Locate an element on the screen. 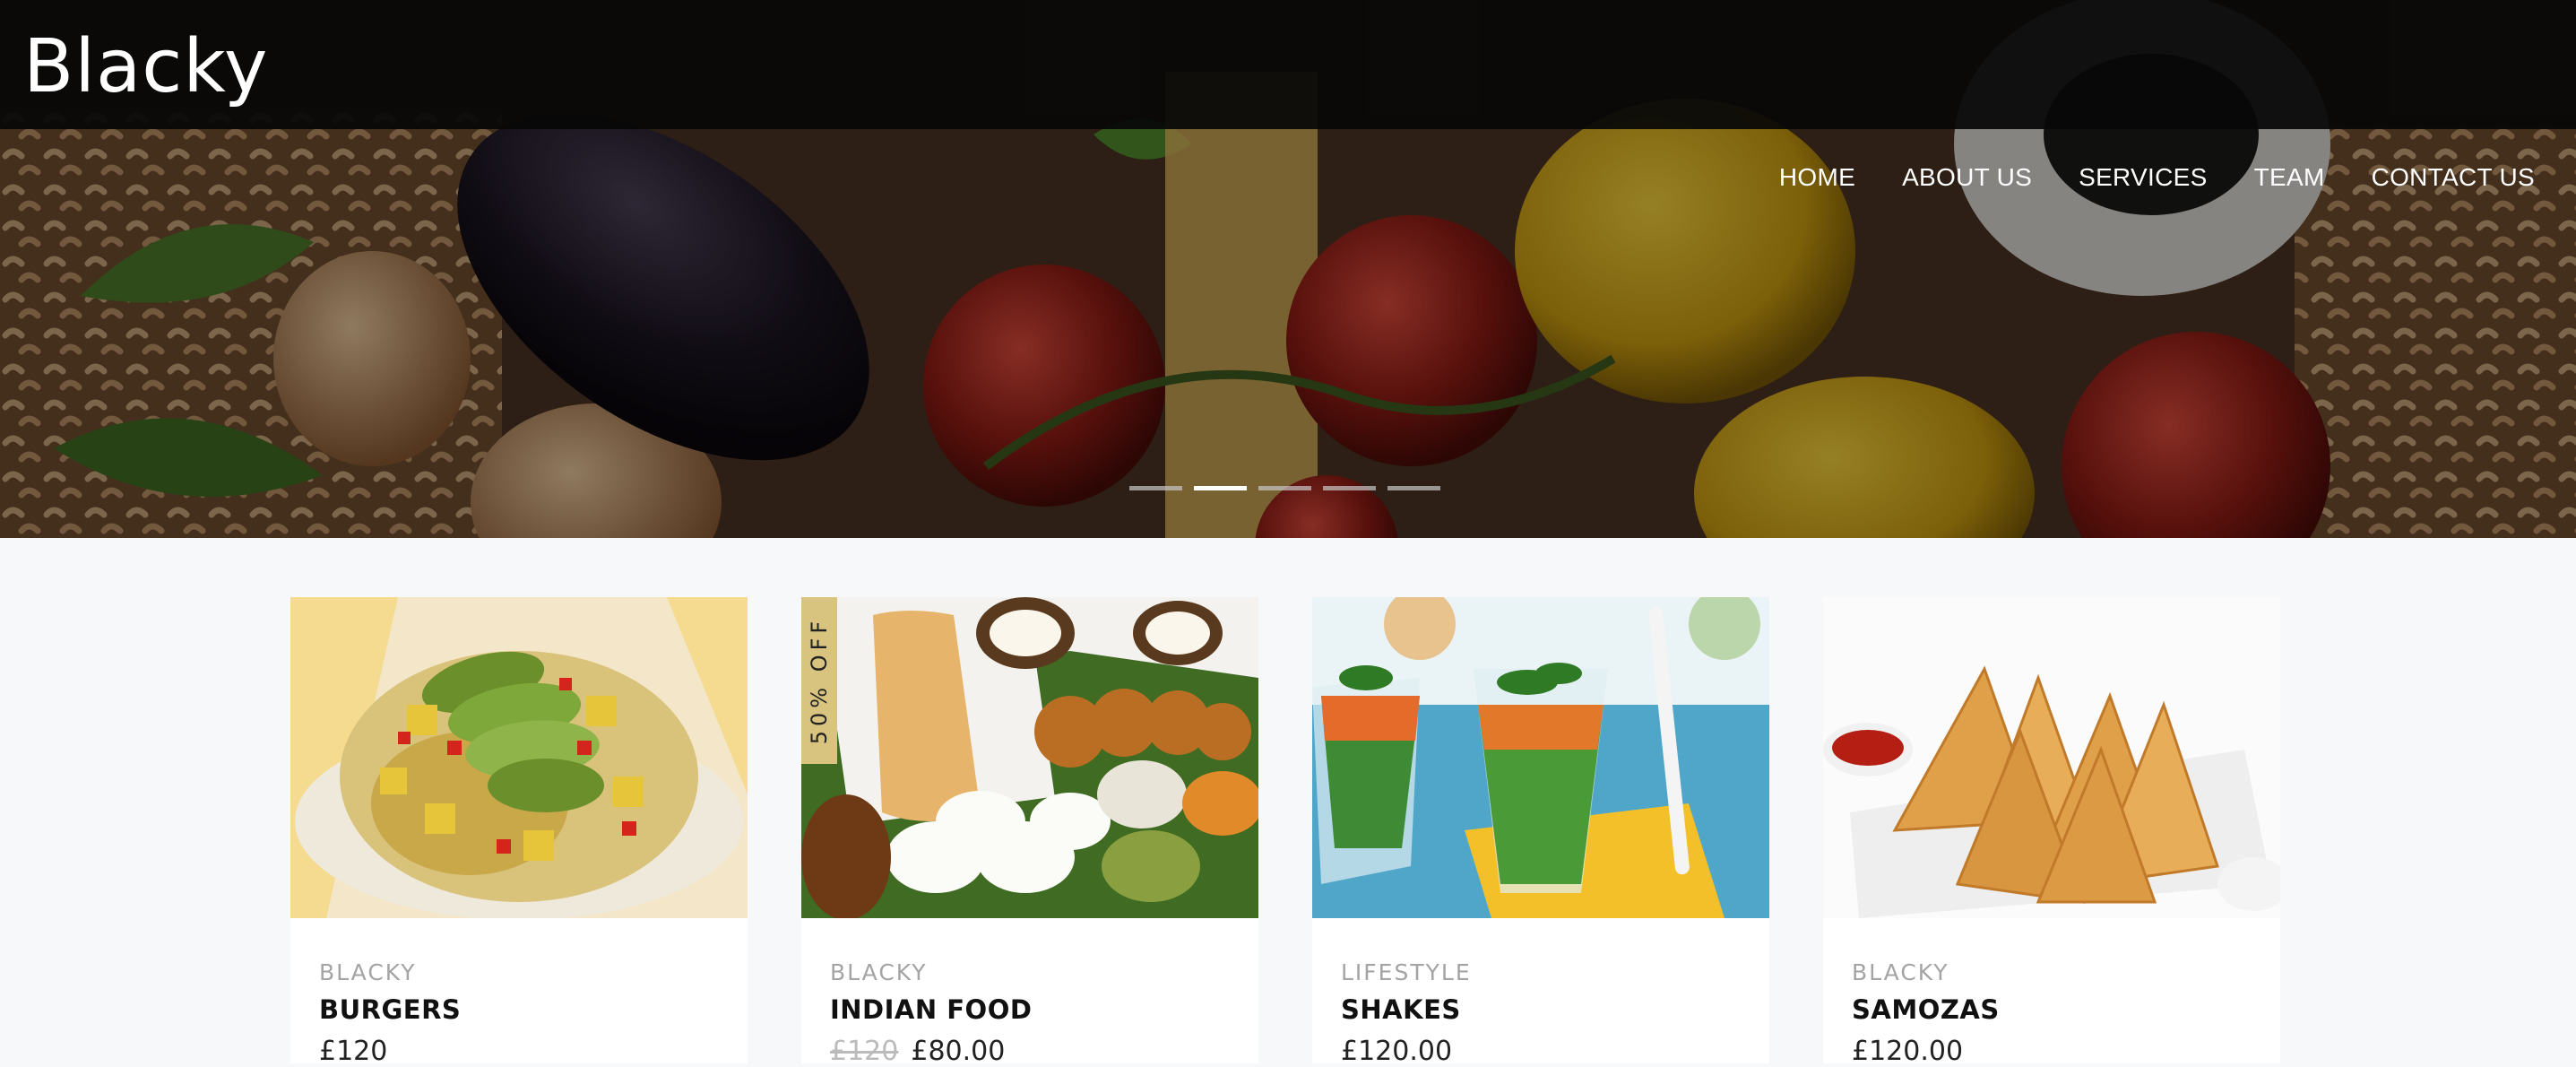  old-price: £120 is located at coordinates (864, 1051).